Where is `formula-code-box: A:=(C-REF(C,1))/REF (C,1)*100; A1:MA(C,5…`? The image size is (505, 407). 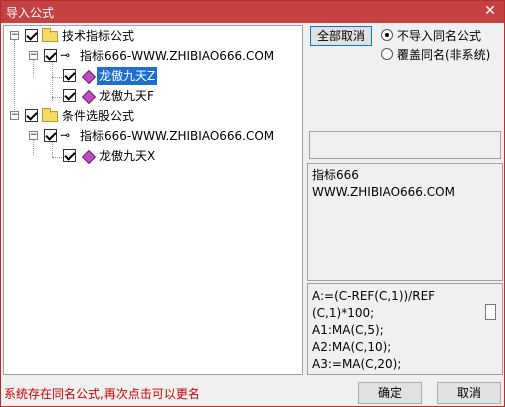
formula-code-box: A:=(C-REF(C,1))/REF (C,1)*100; A1:MA(C,5… is located at coordinates (405, 329).